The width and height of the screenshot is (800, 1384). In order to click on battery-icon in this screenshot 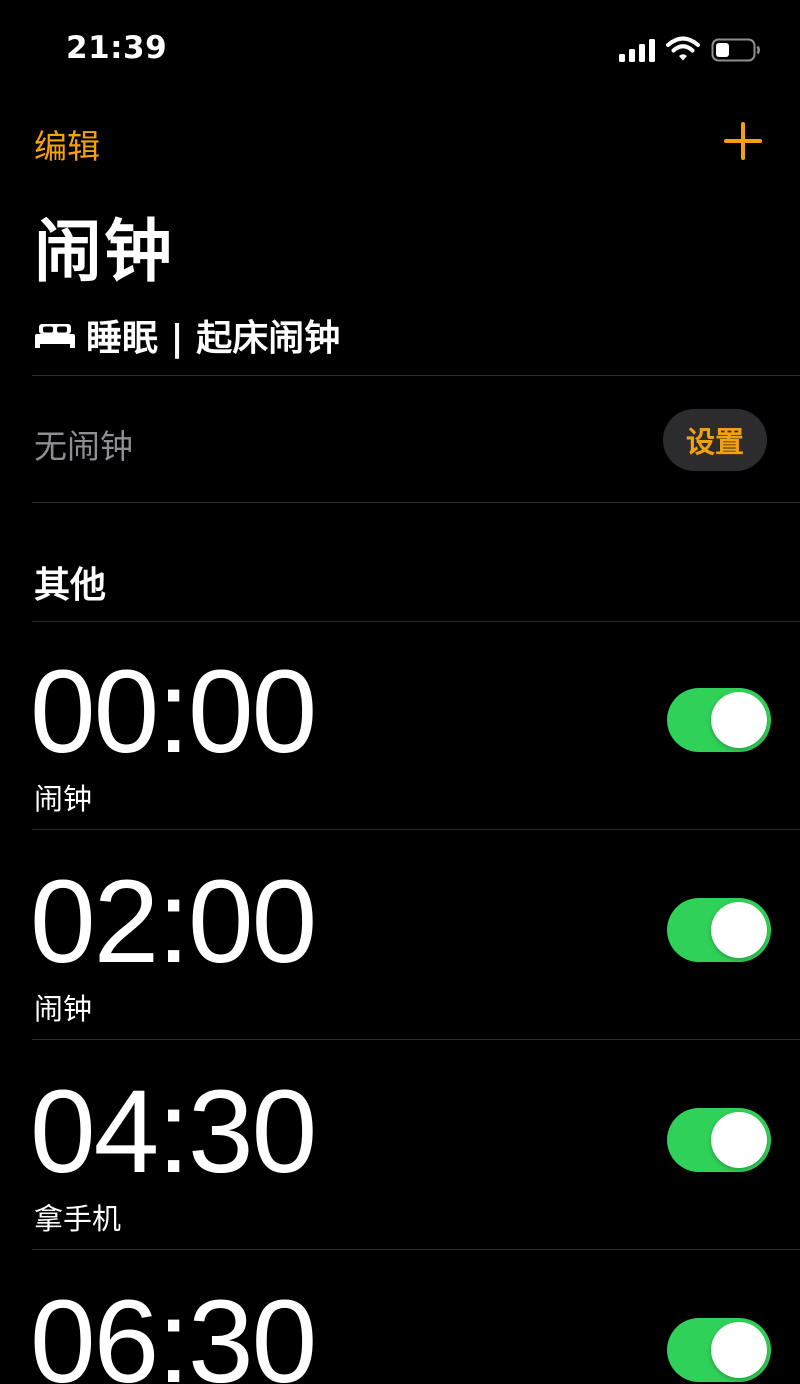, I will do `click(735, 50)`.